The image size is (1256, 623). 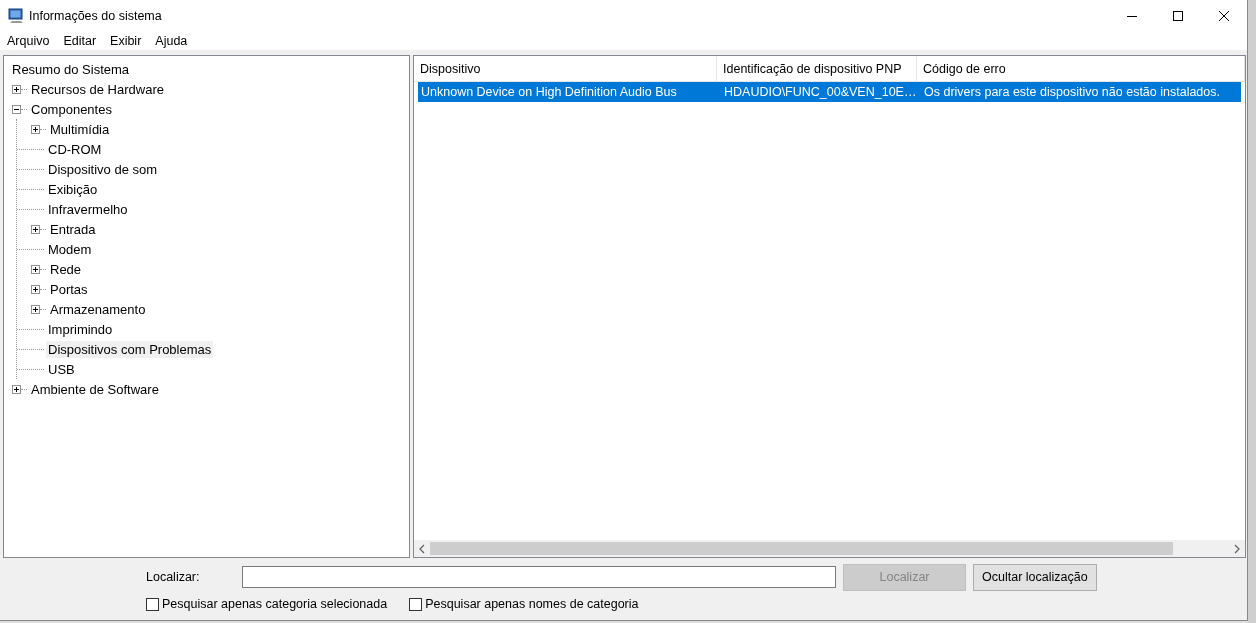 I want to click on tree-item: Componentes, so click(x=71, y=109).